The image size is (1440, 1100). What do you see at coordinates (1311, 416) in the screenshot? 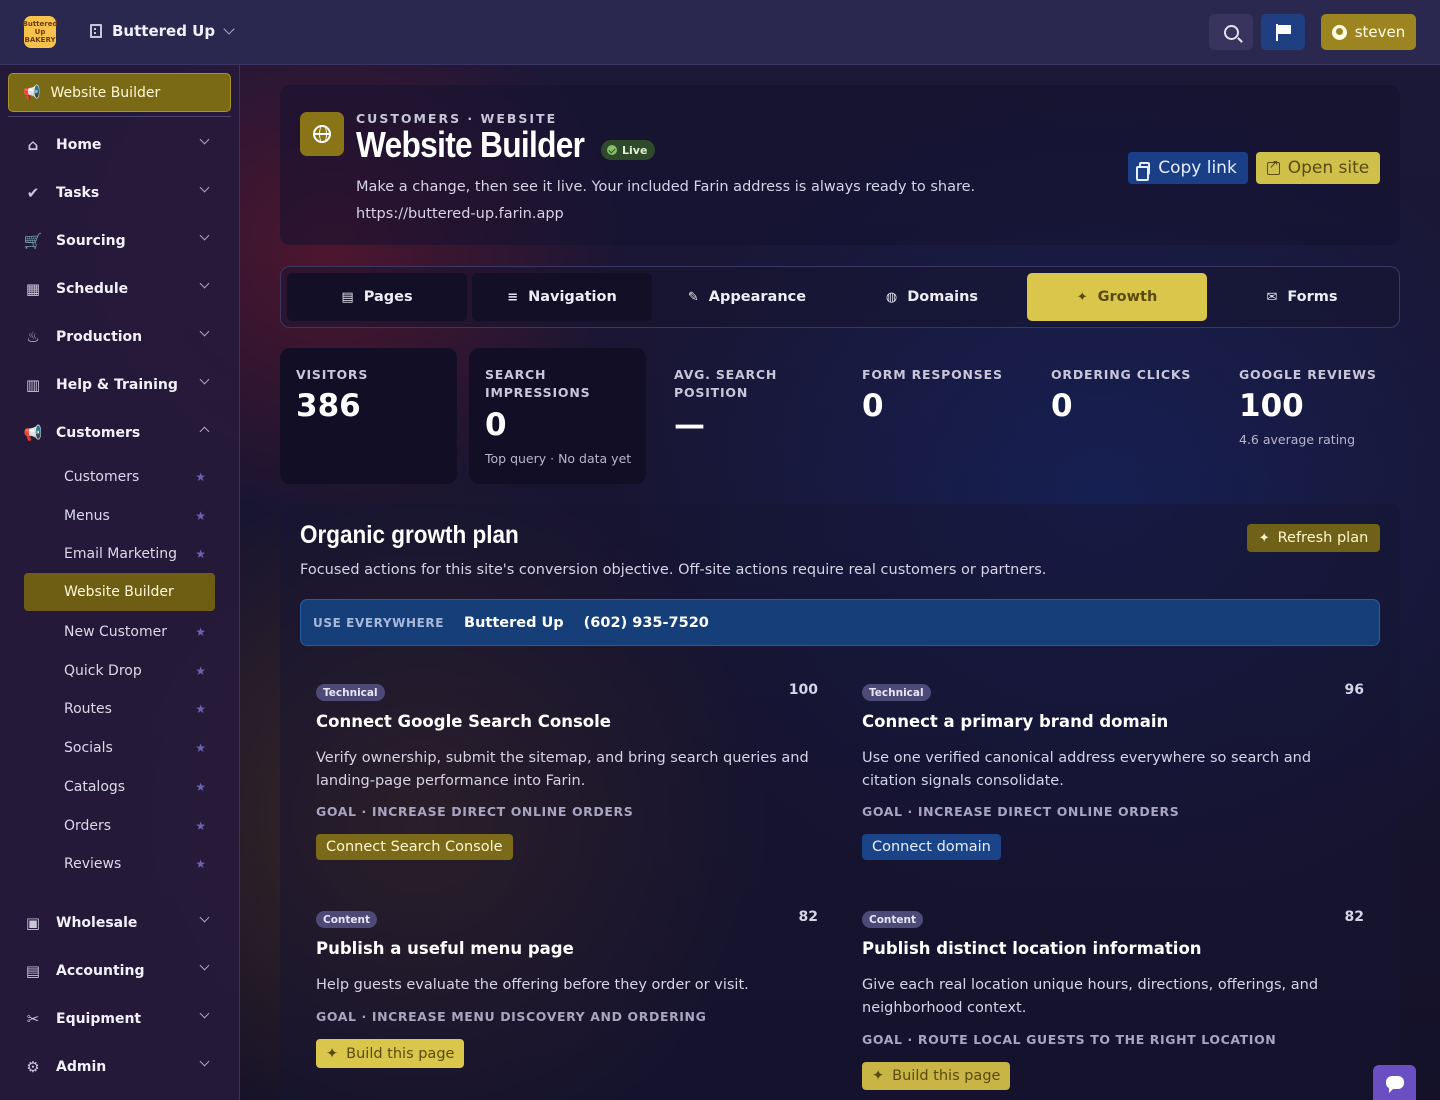
I see `stat-google-reviews: GOOGLE REVIEWS 100 4.6 average rating` at bounding box center [1311, 416].